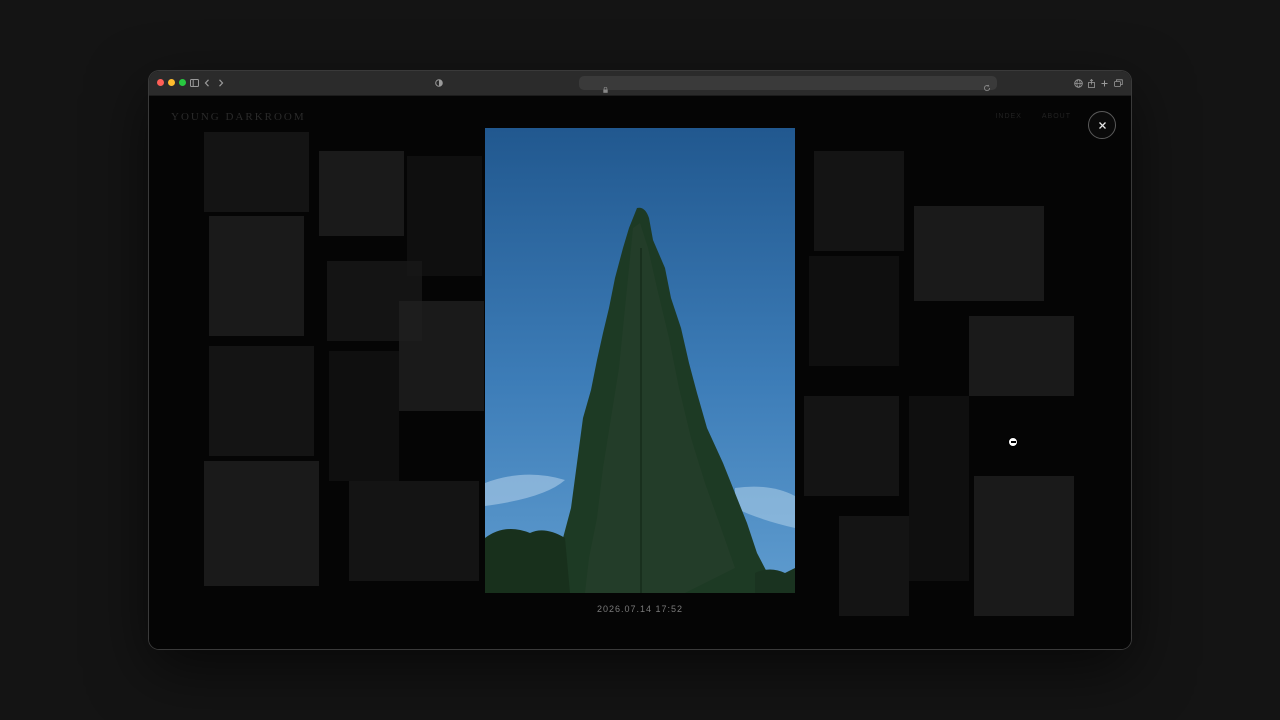 The image size is (1280, 720). Describe the element at coordinates (788, 84) in the screenshot. I see `address-bar` at that location.